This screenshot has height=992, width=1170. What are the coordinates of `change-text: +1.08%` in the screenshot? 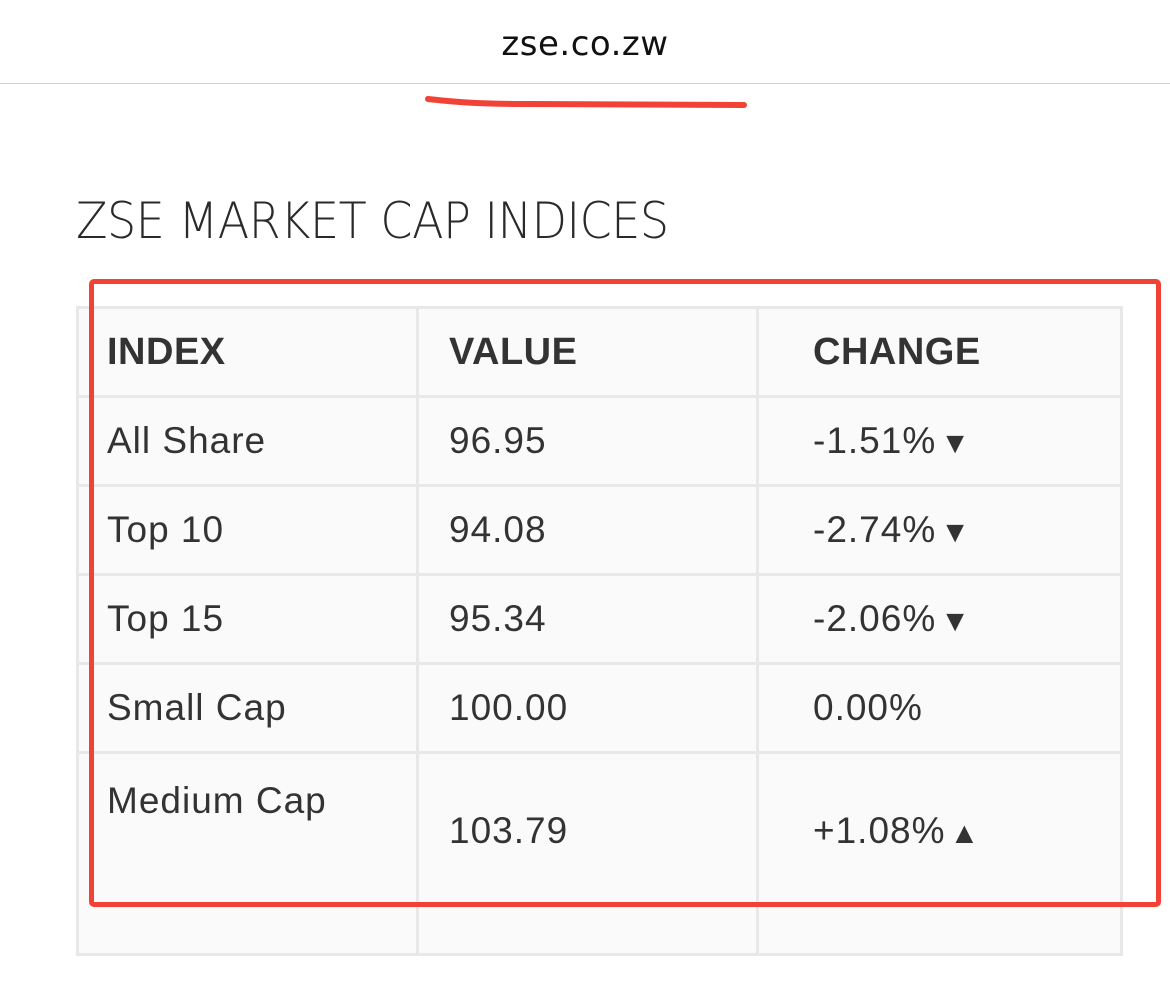 It's located at (879, 830).